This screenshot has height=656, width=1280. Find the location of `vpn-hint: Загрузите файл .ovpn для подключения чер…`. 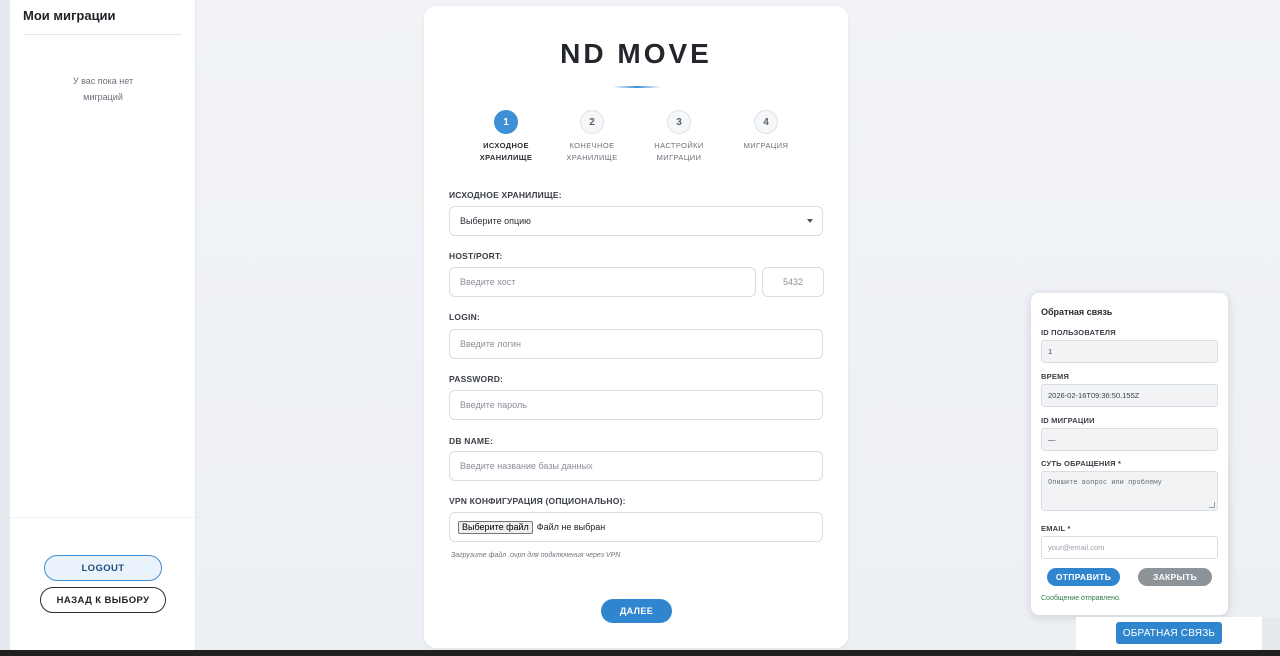

vpn-hint: Загрузите файл .ovpn для подключения чер… is located at coordinates (536, 555).